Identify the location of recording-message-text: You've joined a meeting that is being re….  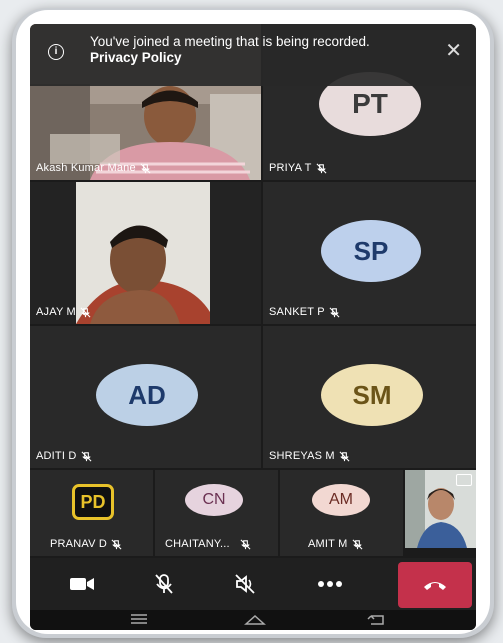
(230, 41).